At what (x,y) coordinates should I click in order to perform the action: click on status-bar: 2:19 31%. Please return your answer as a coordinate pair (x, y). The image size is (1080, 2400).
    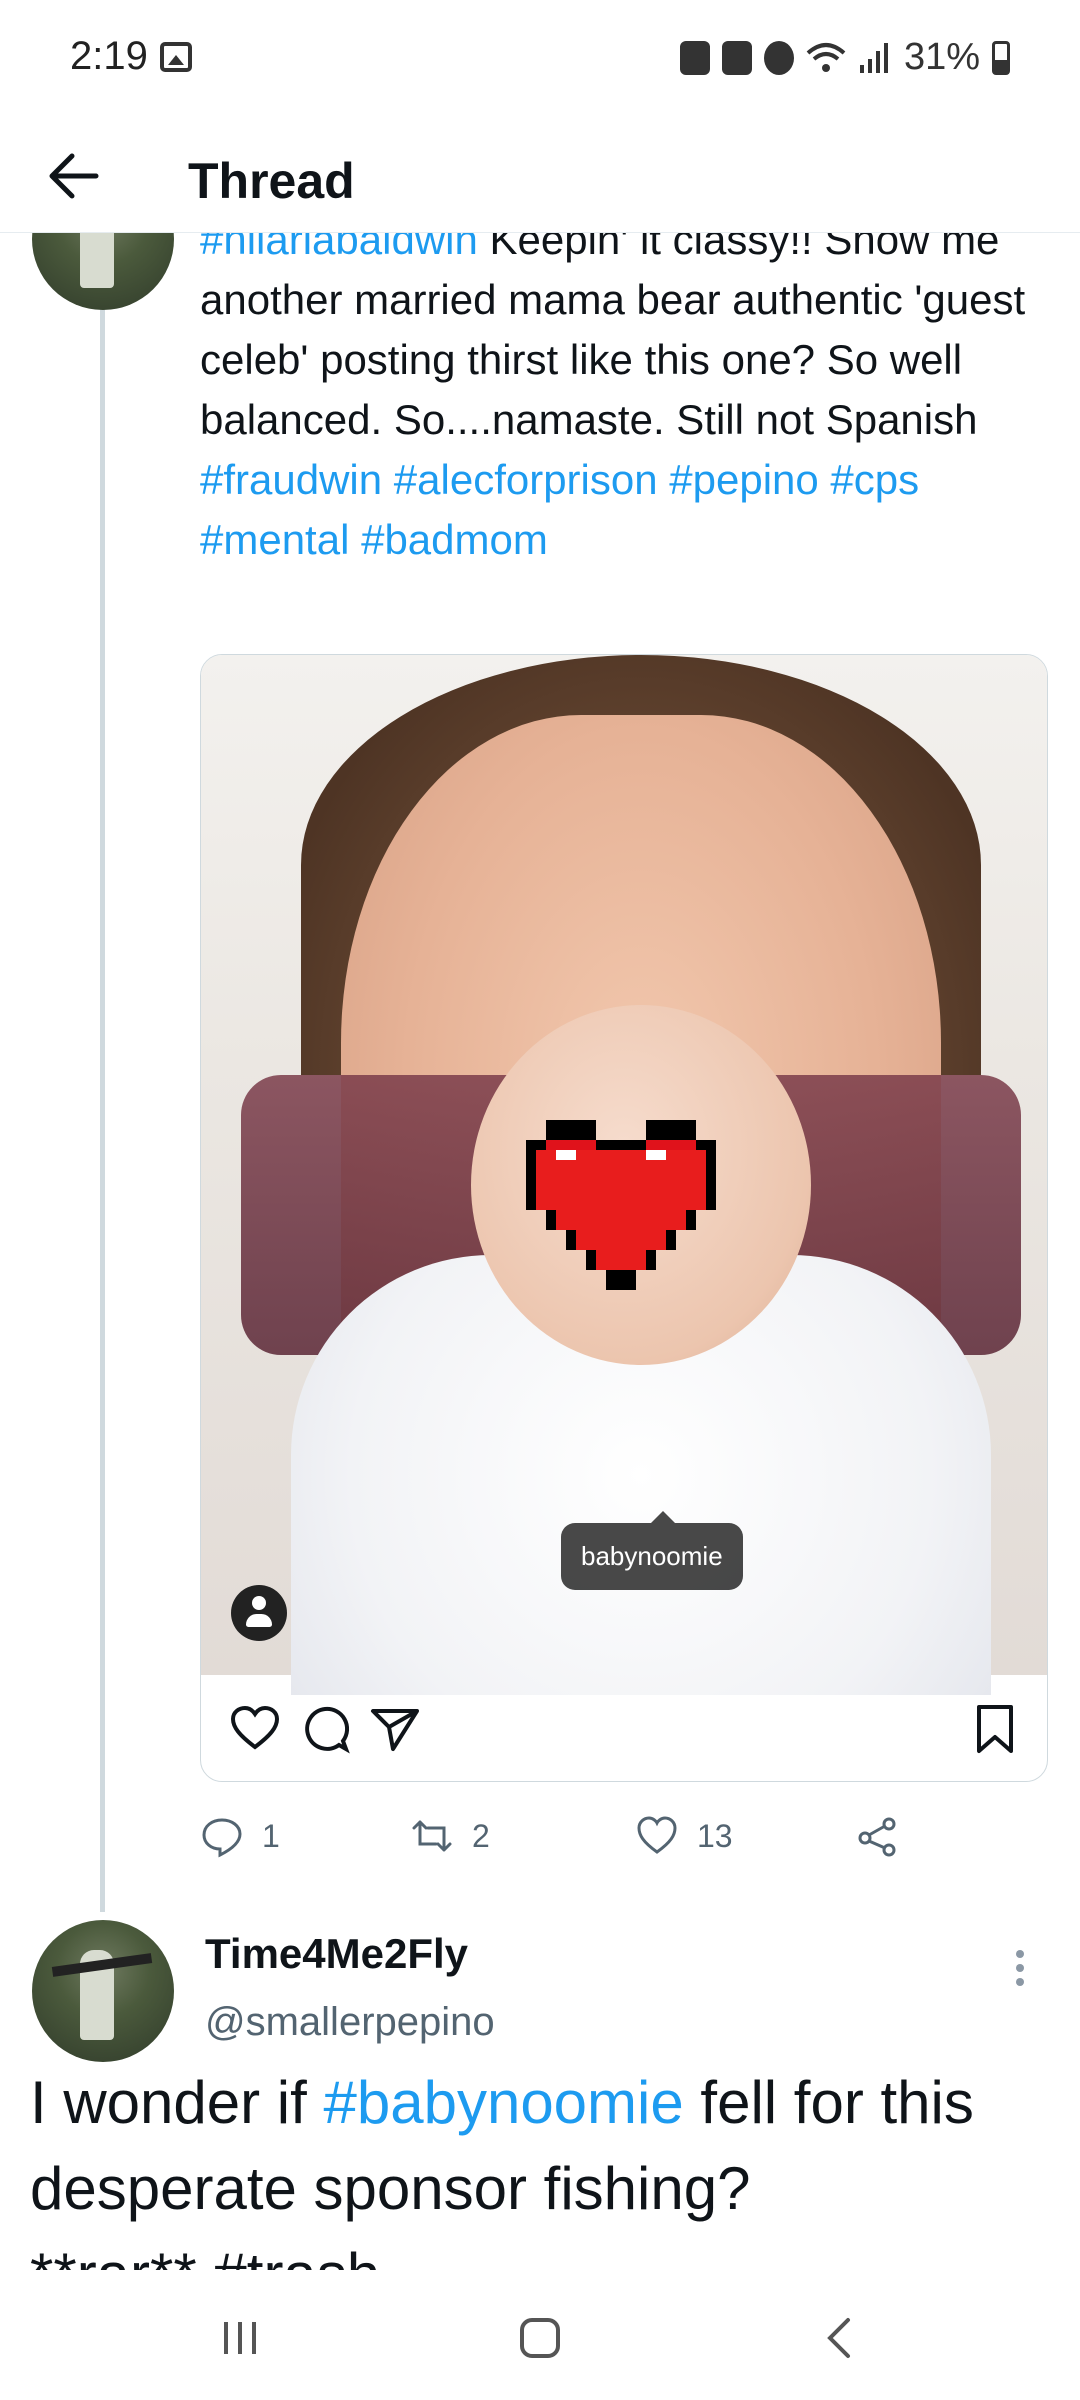
    Looking at the image, I should click on (540, 60).